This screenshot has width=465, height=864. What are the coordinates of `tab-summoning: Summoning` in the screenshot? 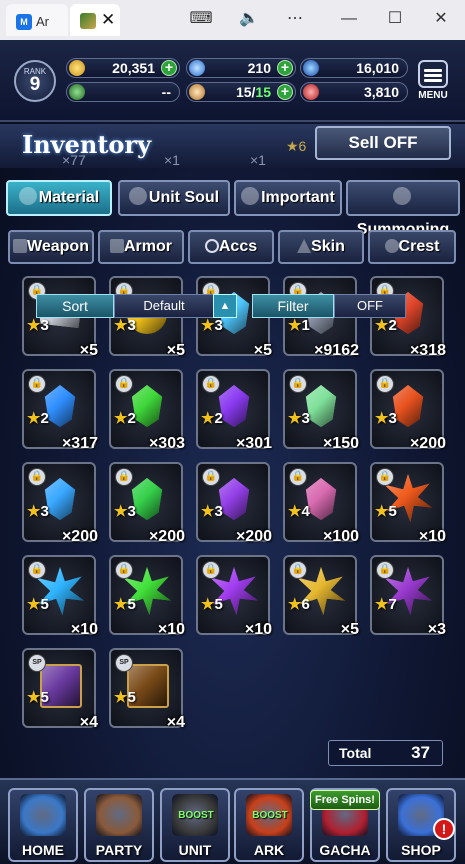 It's located at (403, 209).